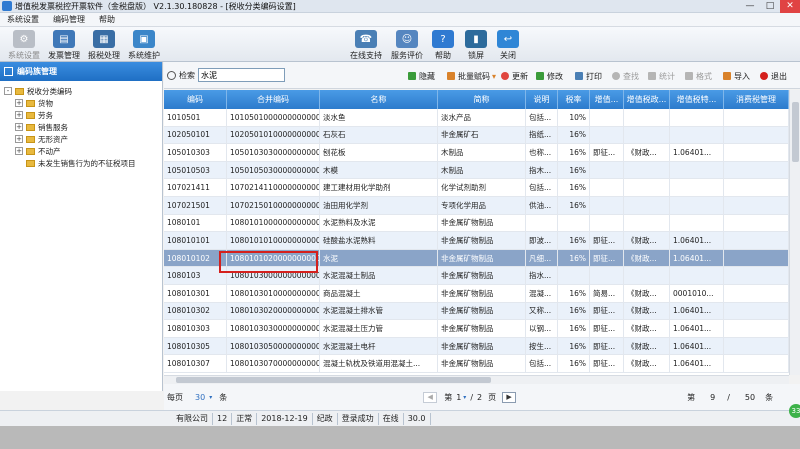 The width and height of the screenshot is (800, 449). I want to click on tree-item-sales-service: + 销售服务, so click(83, 127).